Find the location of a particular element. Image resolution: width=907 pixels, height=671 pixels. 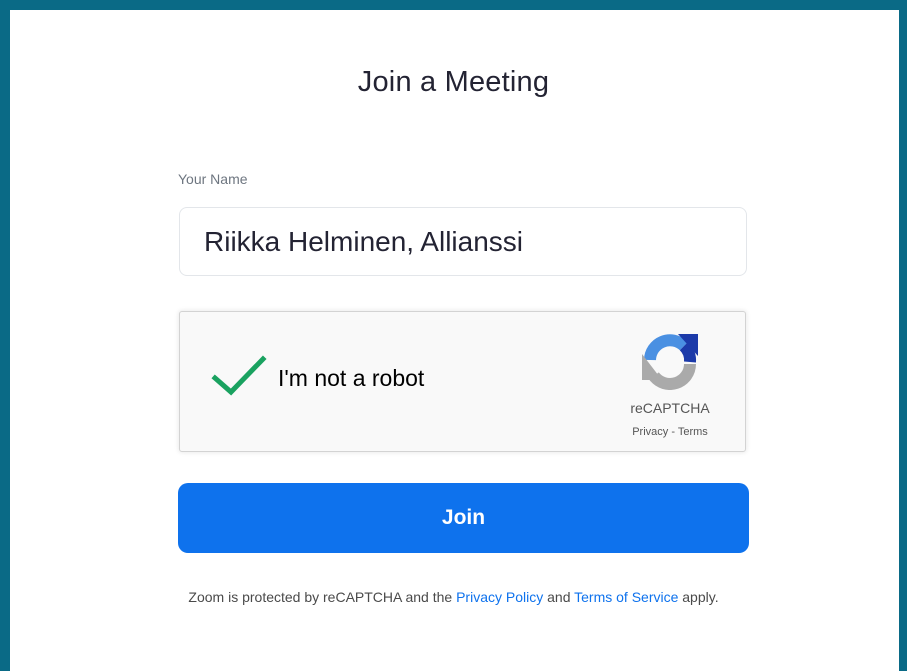

recaptcha-links: Privacy - Terms is located at coordinates (670, 432).